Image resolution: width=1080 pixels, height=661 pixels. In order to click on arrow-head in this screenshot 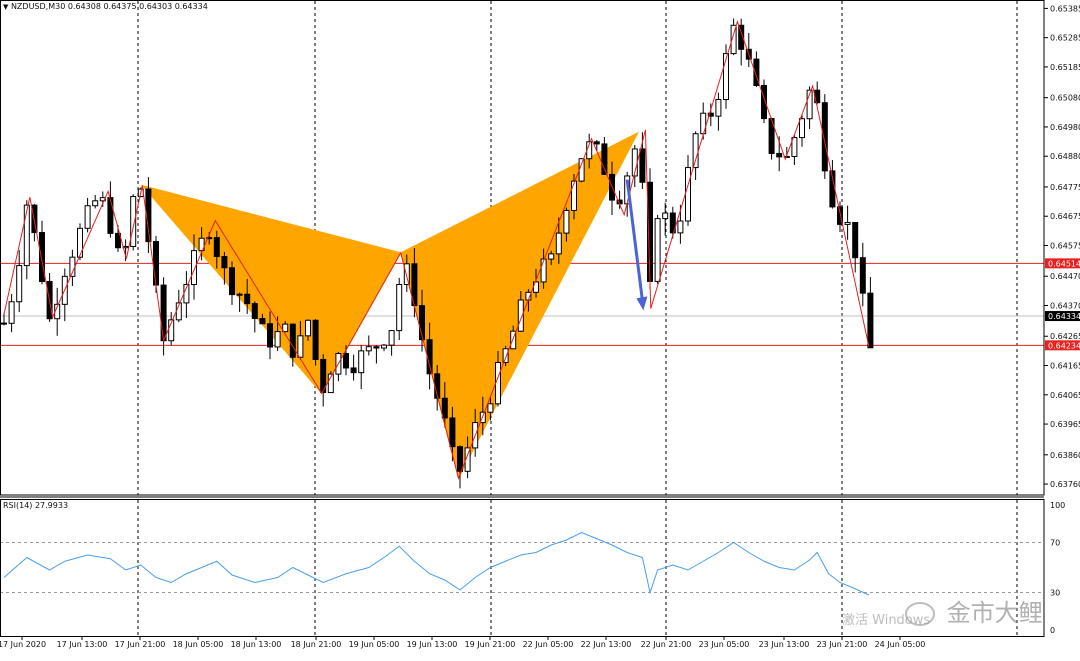, I will do `click(642, 303)`.